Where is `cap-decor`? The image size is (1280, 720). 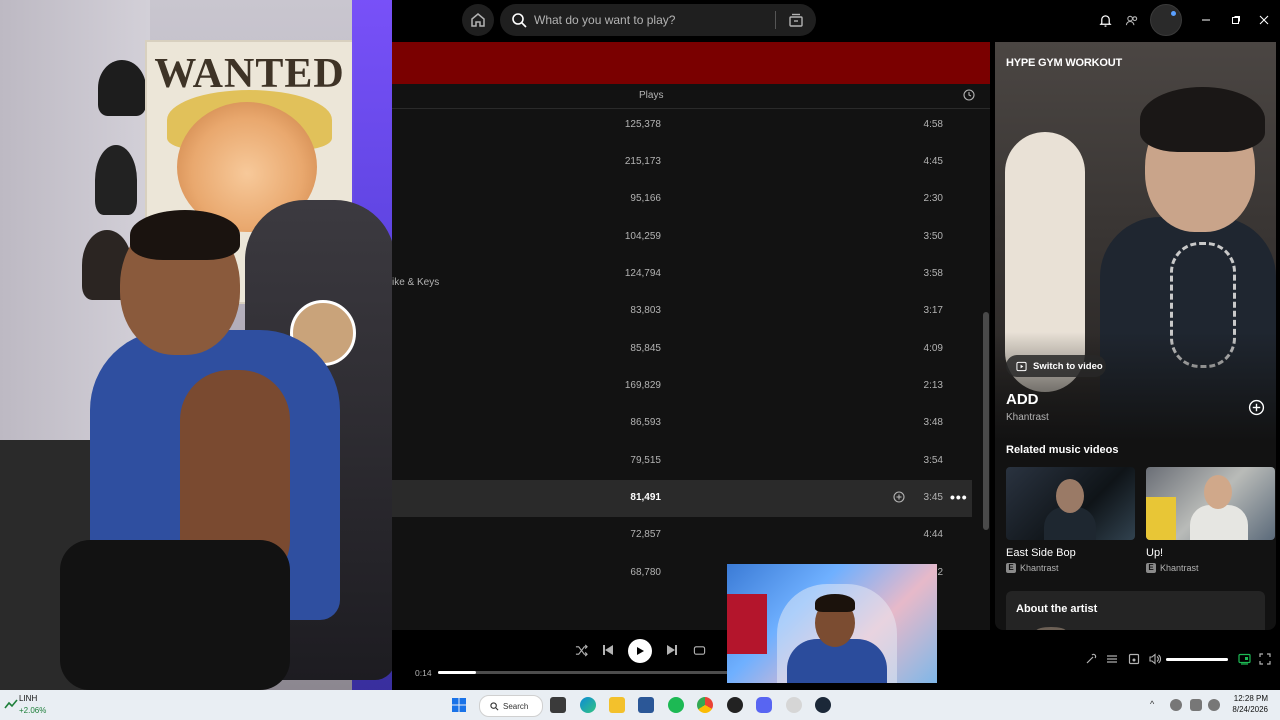
cap-decor is located at coordinates (122, 88).